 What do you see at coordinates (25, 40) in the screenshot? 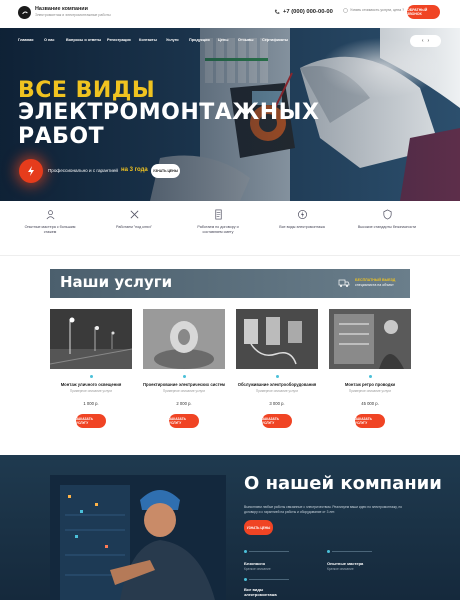
I see `nav-item-home: Главная` at bounding box center [25, 40].